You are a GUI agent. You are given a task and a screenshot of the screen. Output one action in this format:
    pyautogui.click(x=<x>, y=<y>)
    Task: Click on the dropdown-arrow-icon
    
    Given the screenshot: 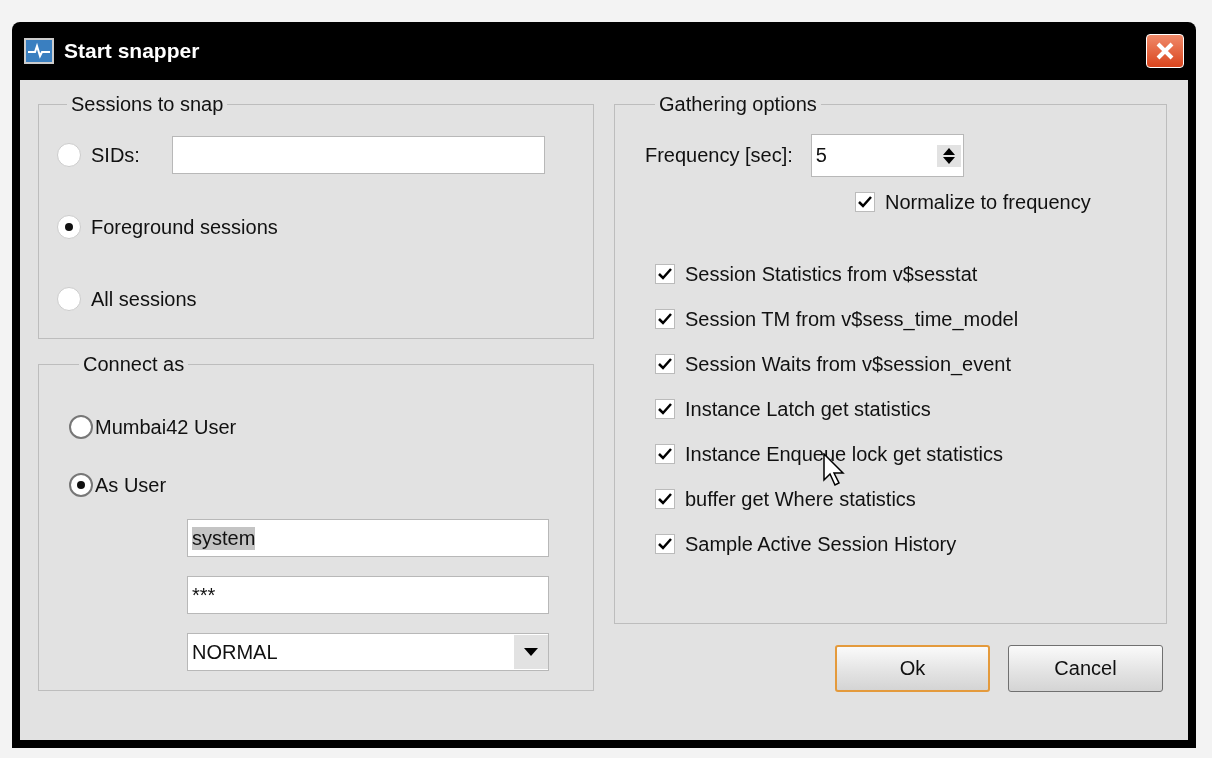 What is the action you would take?
    pyautogui.click(x=531, y=652)
    